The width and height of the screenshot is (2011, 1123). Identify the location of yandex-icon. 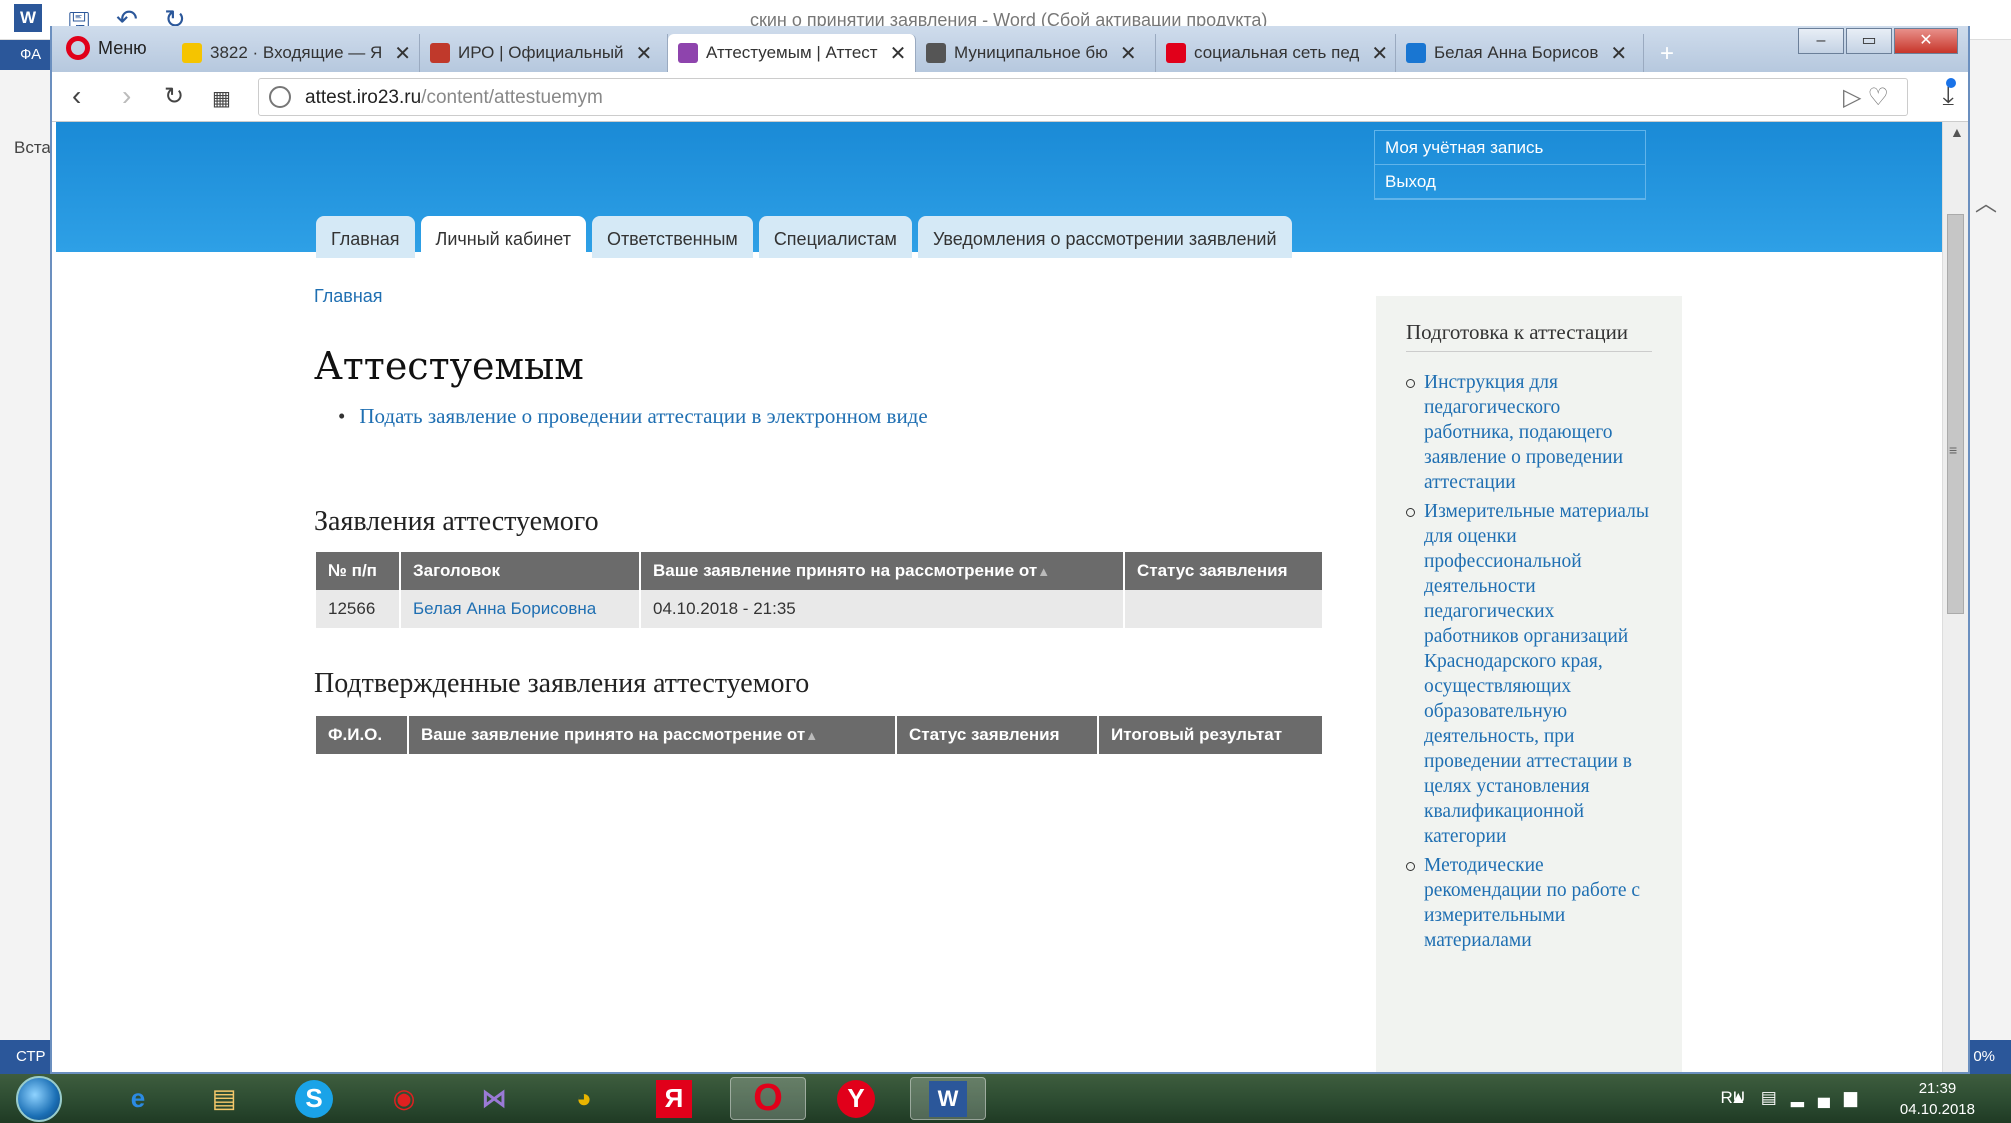
(1176, 53).